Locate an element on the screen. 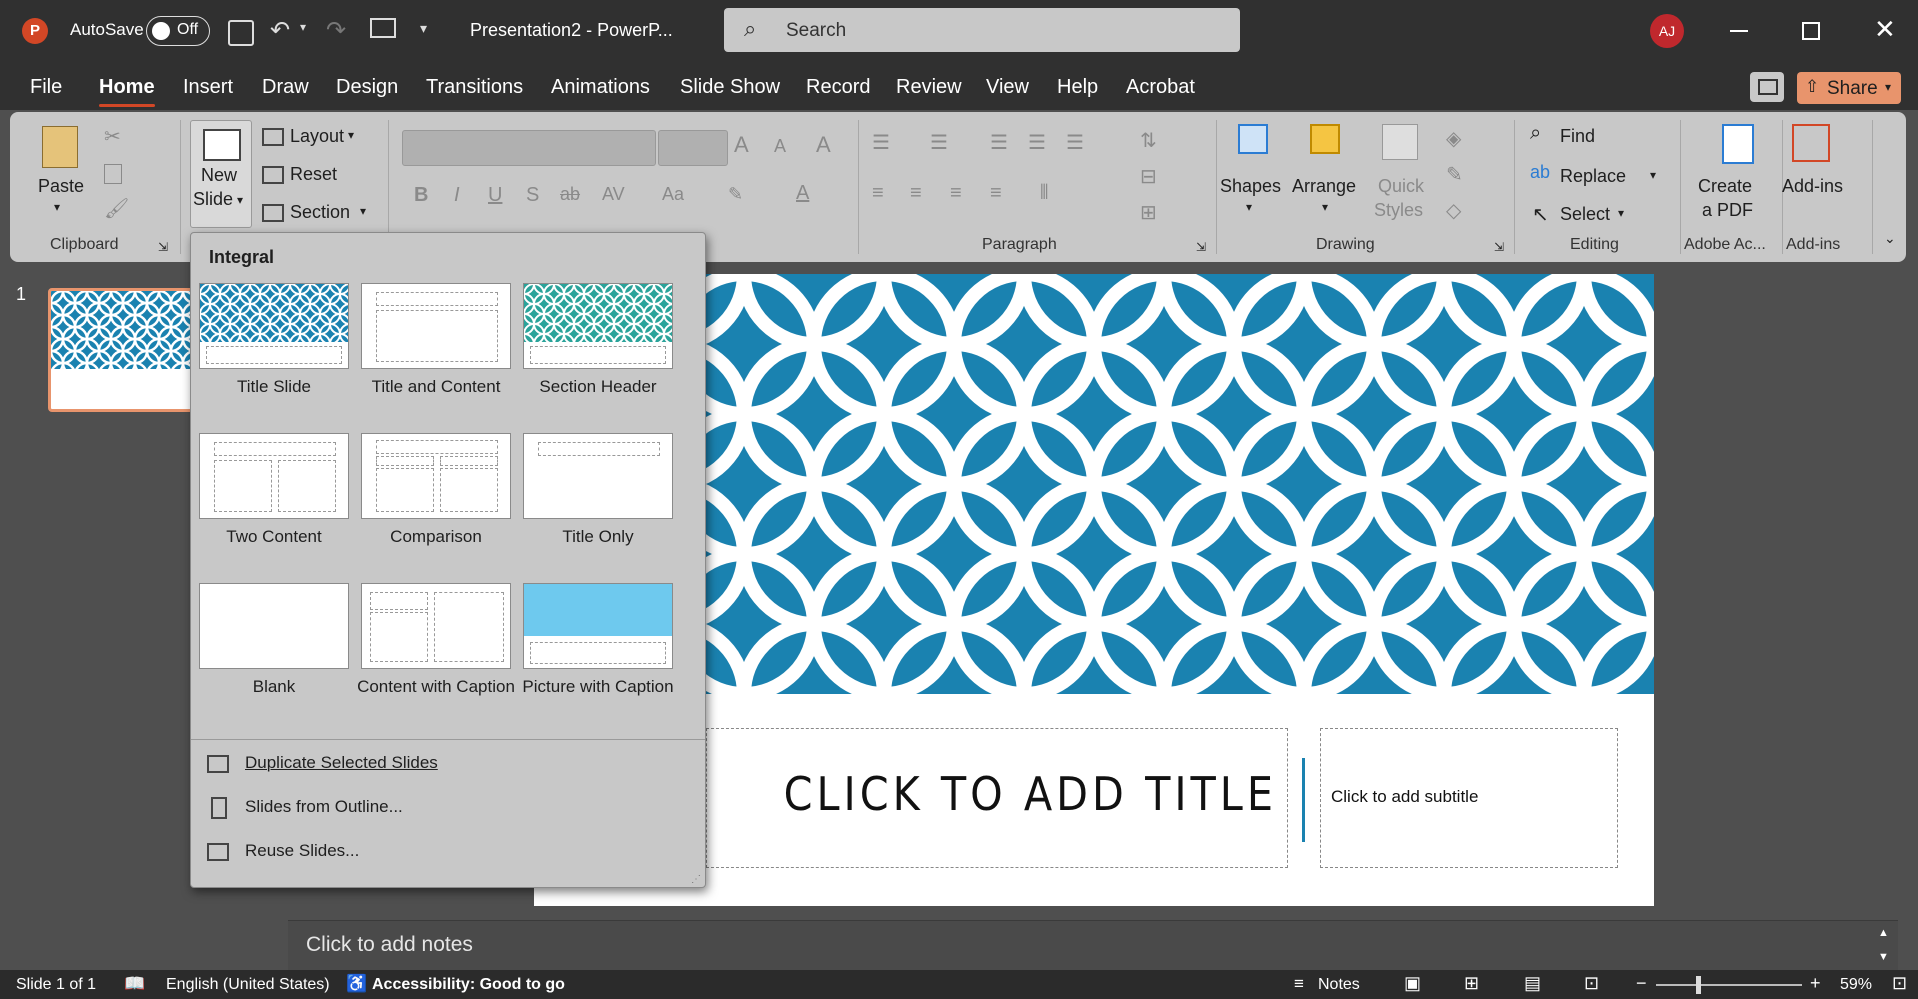 The image size is (1918, 999). notes-pane: Click to add notes ▲ ▼ is located at coordinates (1093, 945).